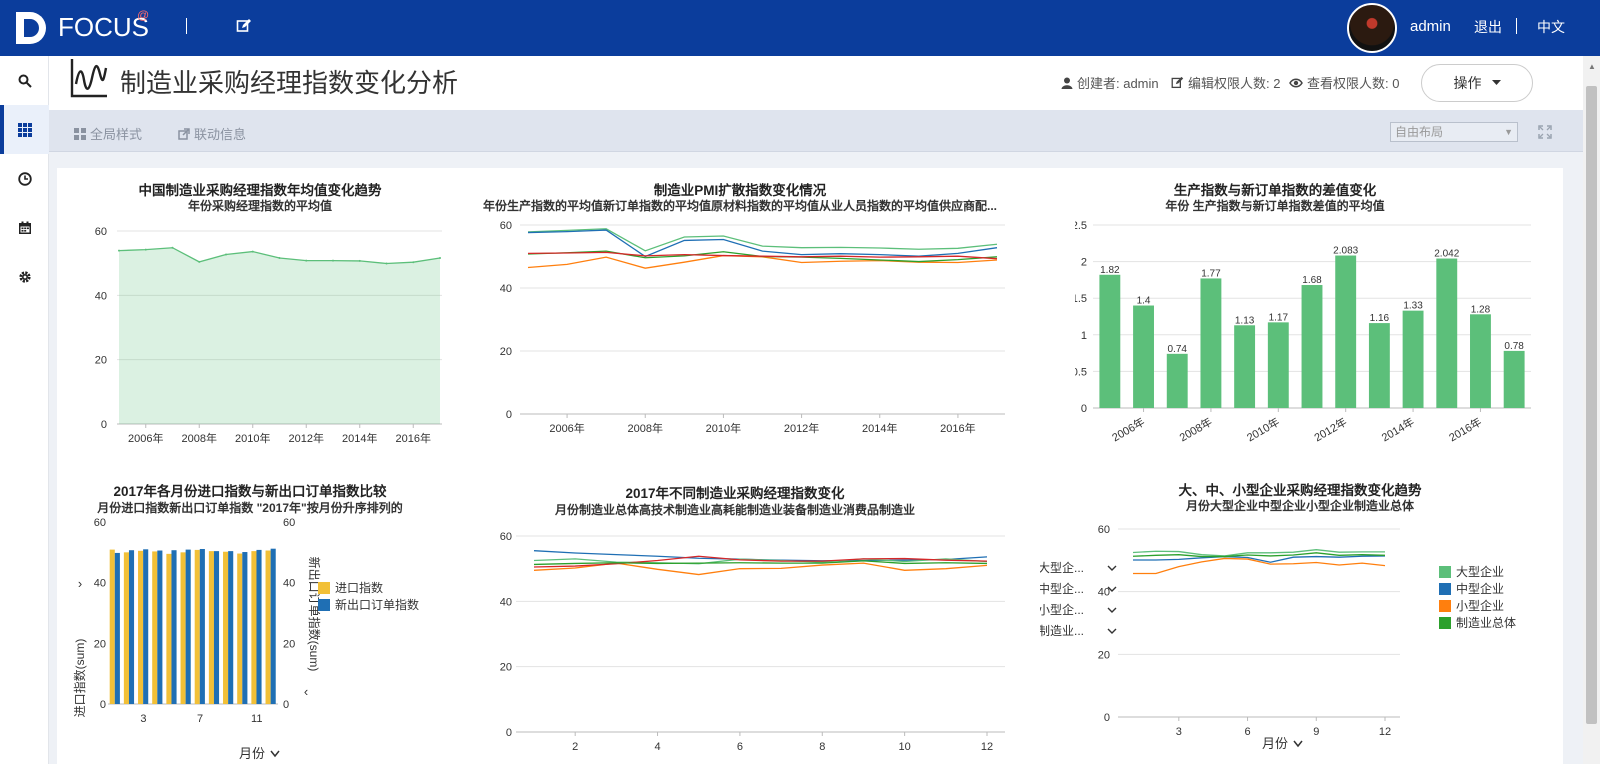  I want to click on legend-label: 新出口订单指数, so click(377, 604).